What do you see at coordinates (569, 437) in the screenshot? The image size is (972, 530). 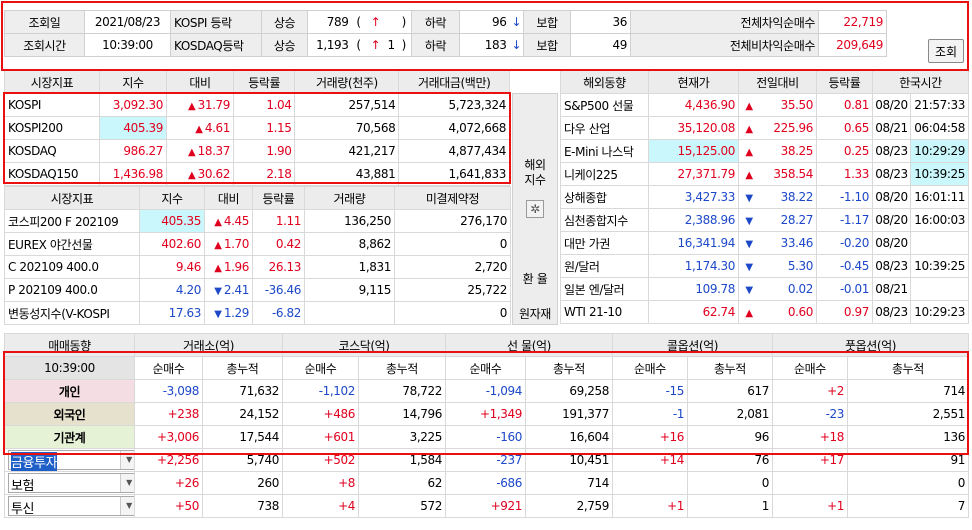 I see `investor-value: 16,604` at bounding box center [569, 437].